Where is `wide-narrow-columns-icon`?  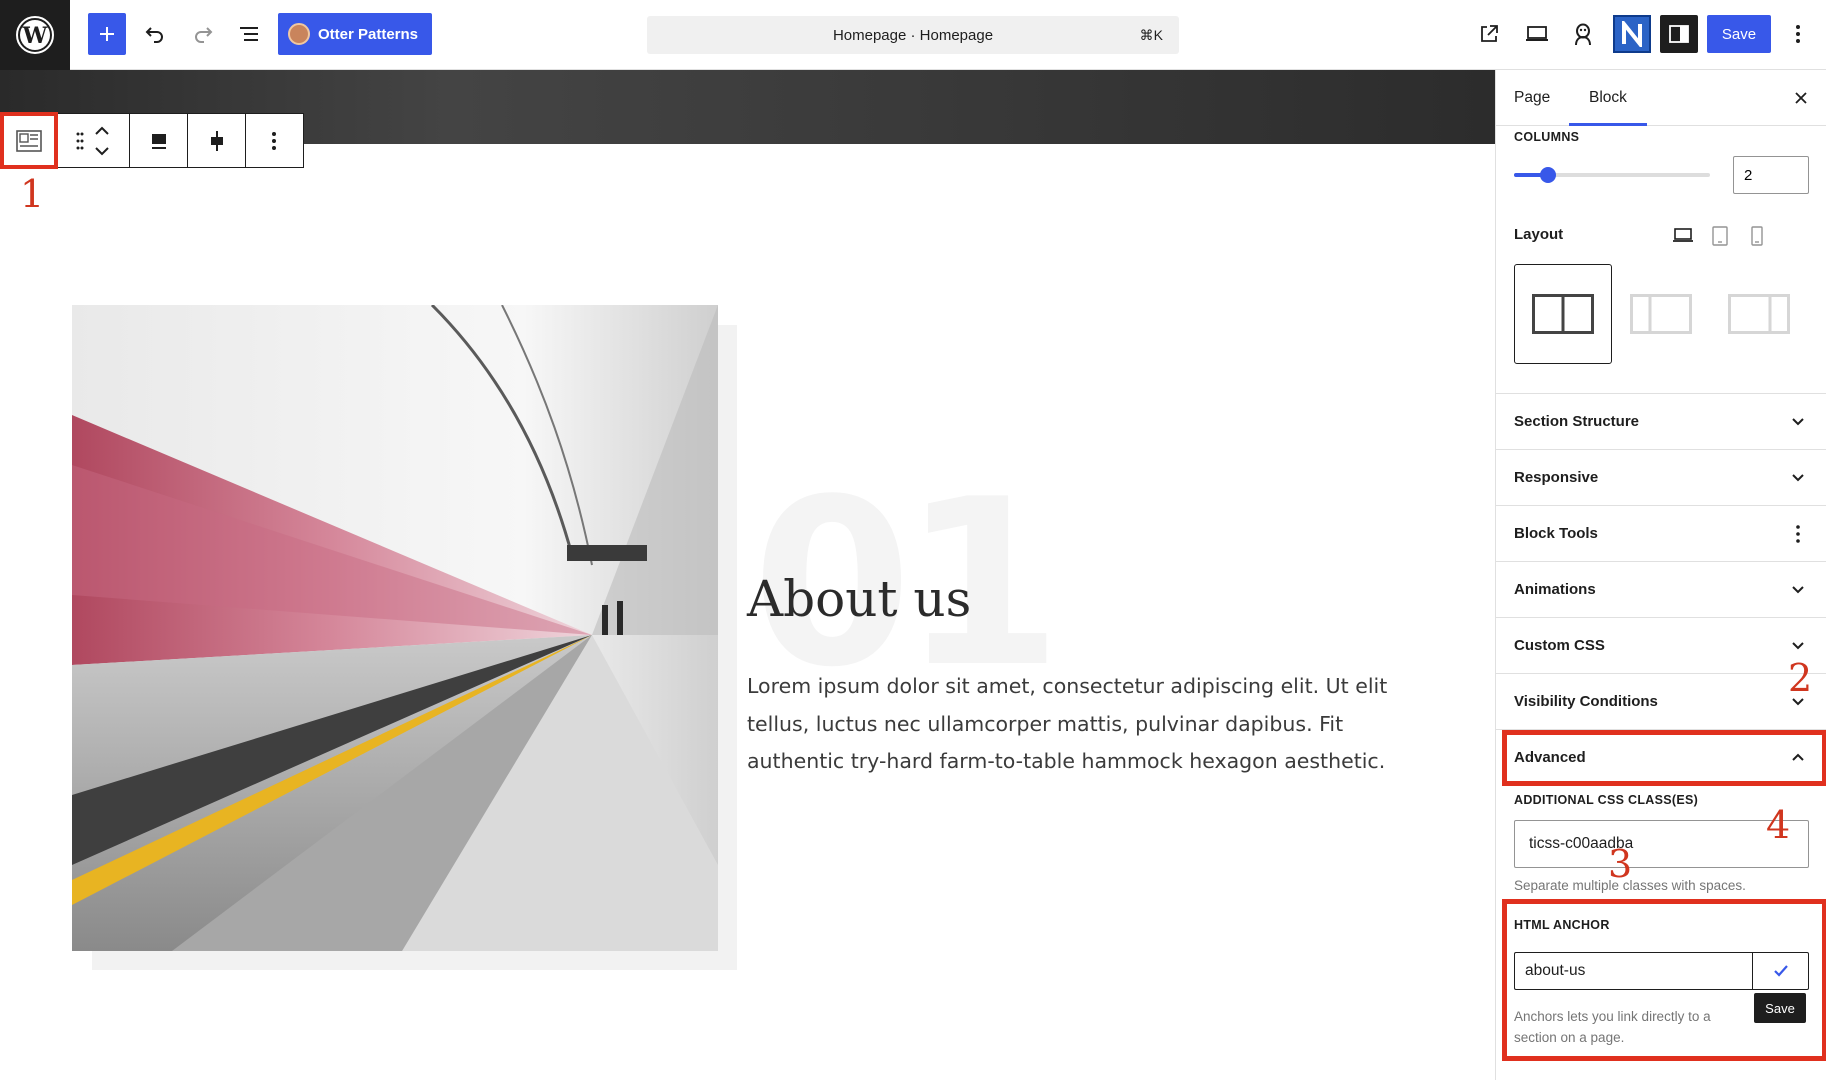
wide-narrow-columns-icon is located at coordinates (1759, 314).